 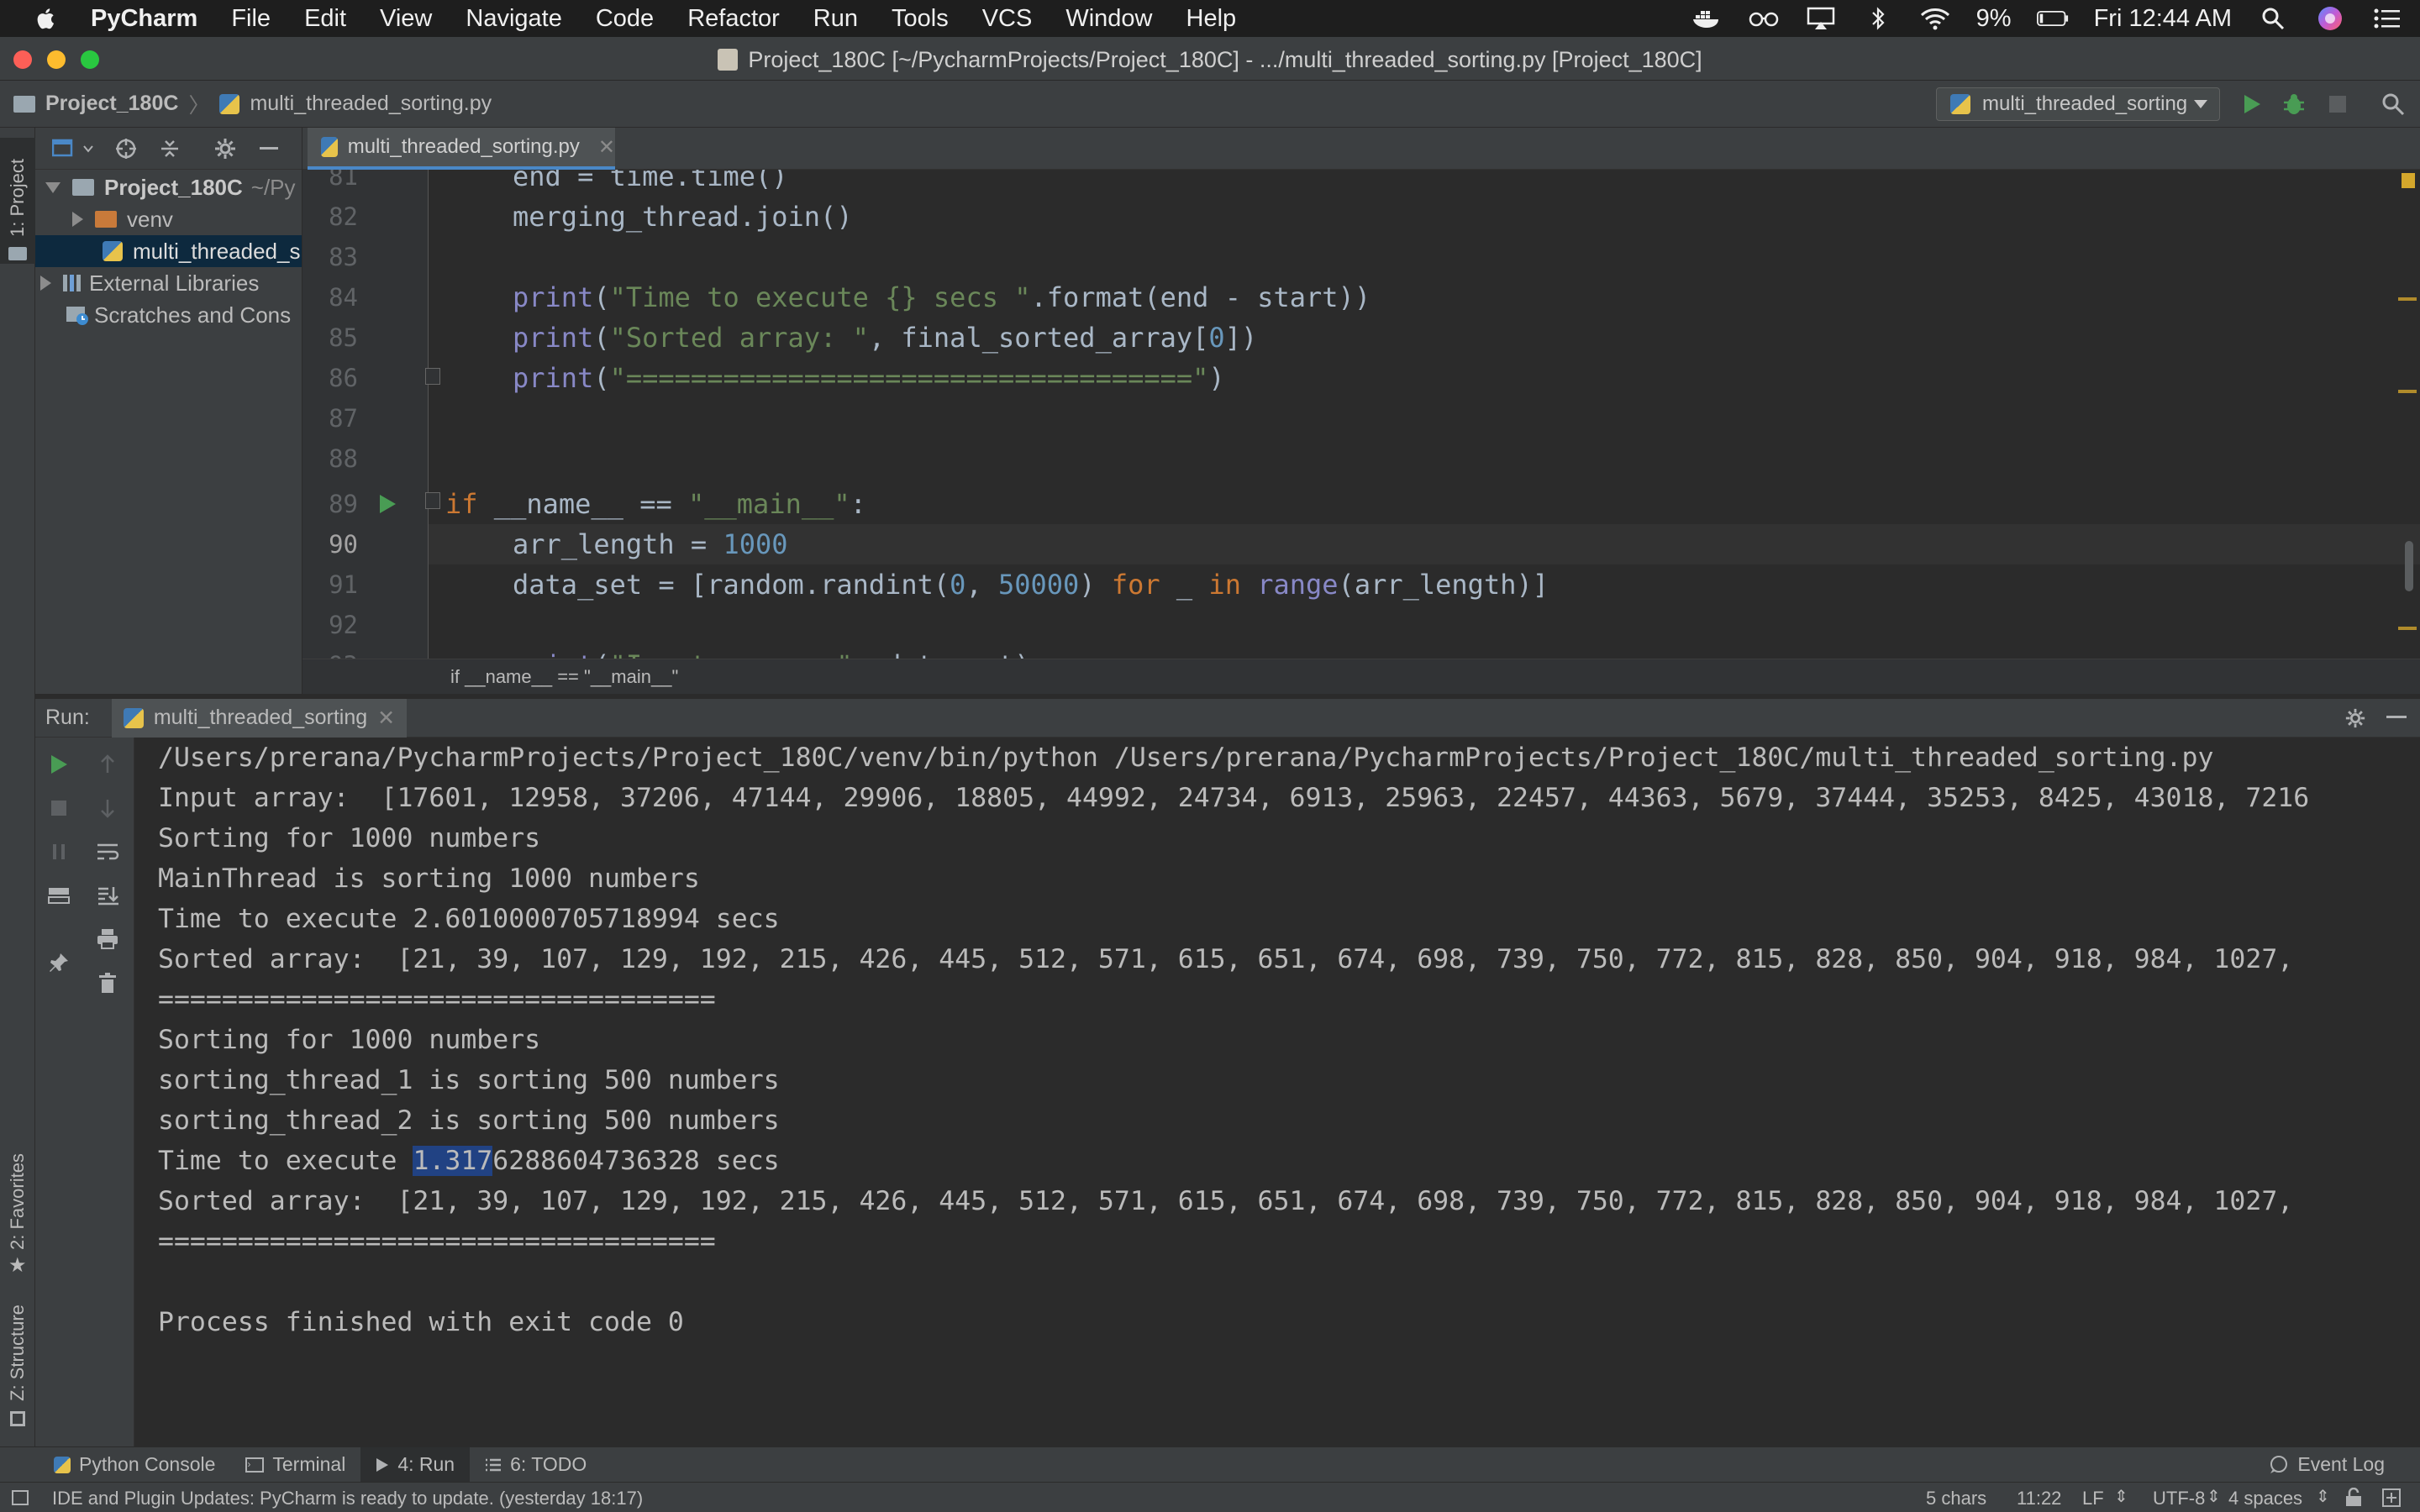 I want to click on soft-wrap-icon, so click(x=107, y=852).